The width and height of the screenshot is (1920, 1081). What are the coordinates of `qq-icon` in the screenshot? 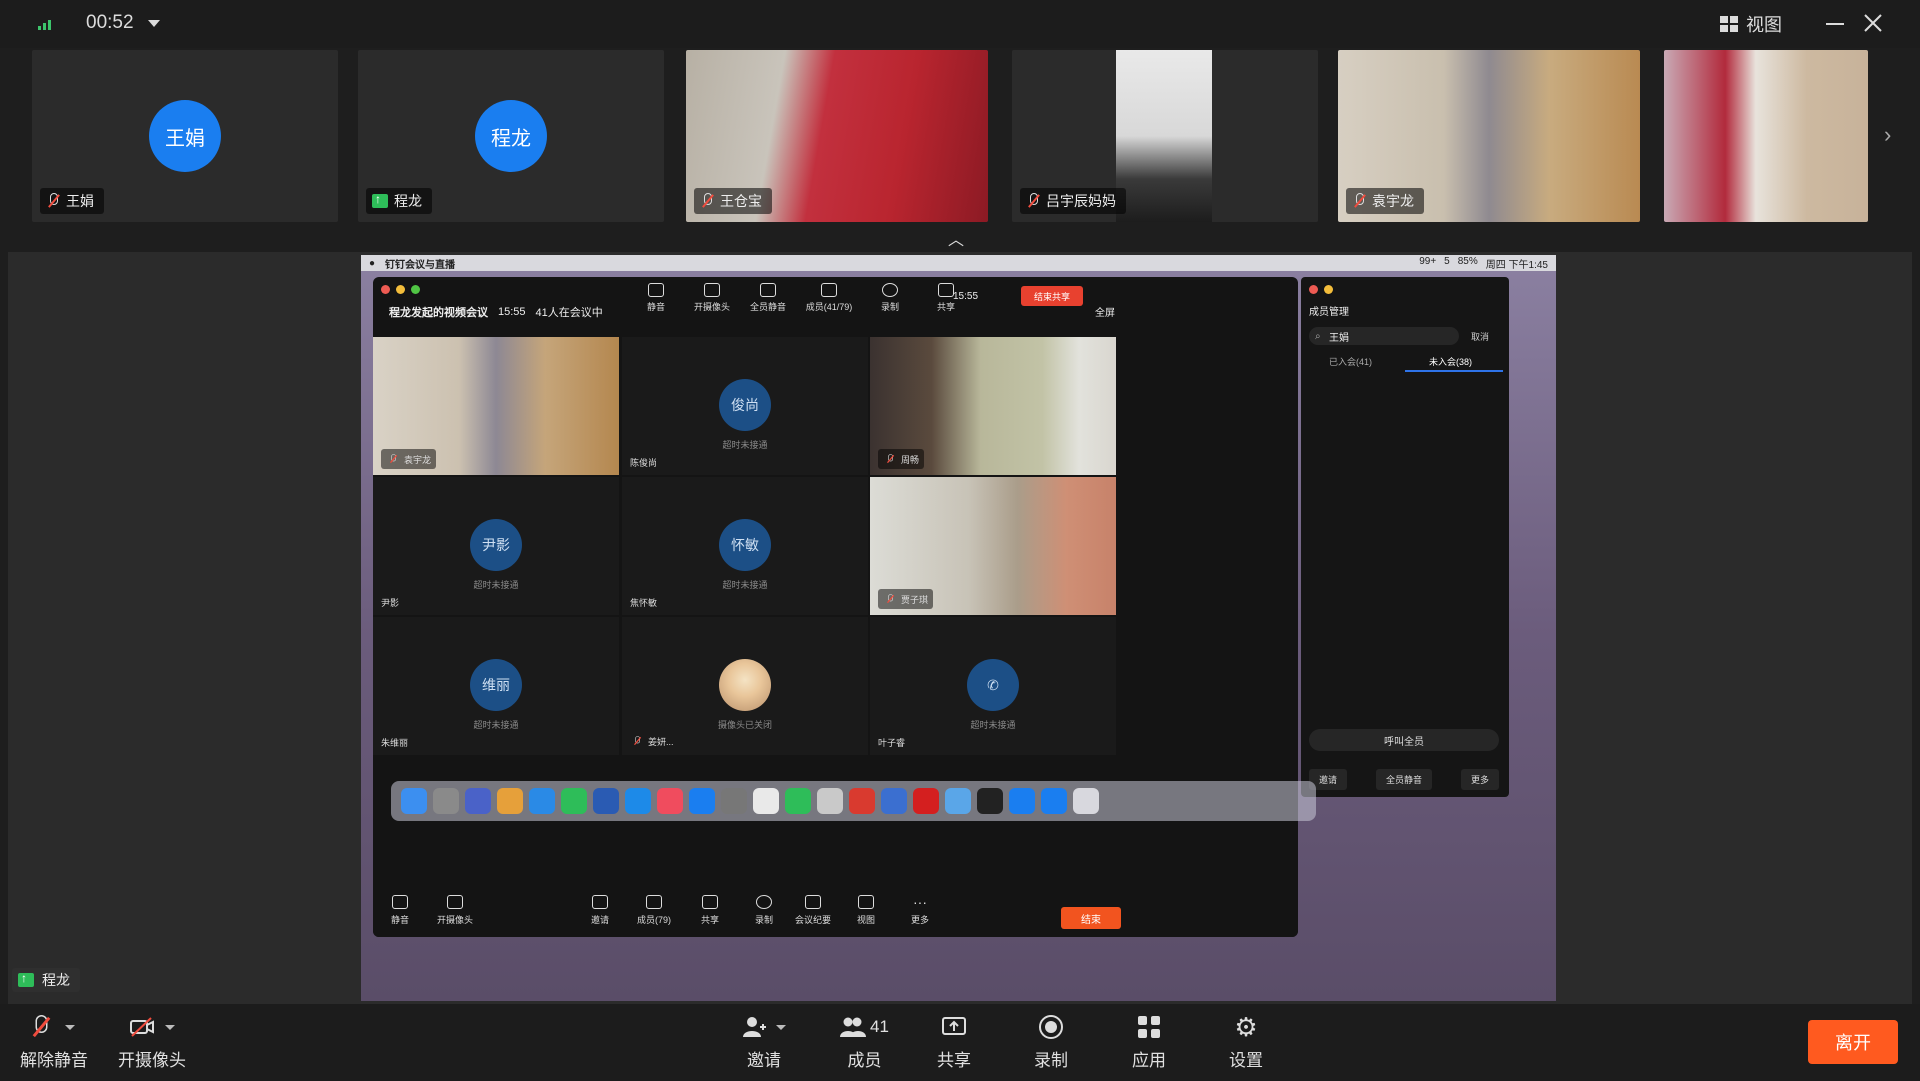 It's located at (990, 801).